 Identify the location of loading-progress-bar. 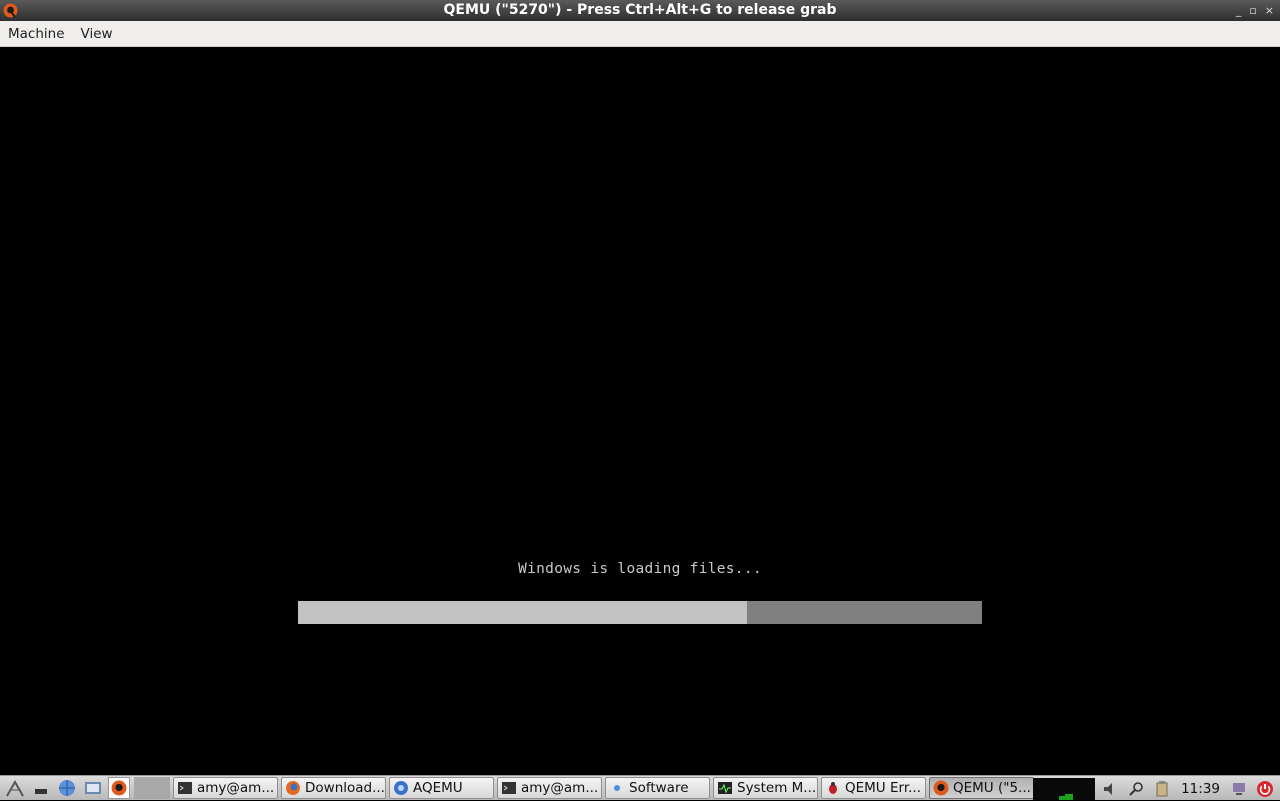
(640, 612).